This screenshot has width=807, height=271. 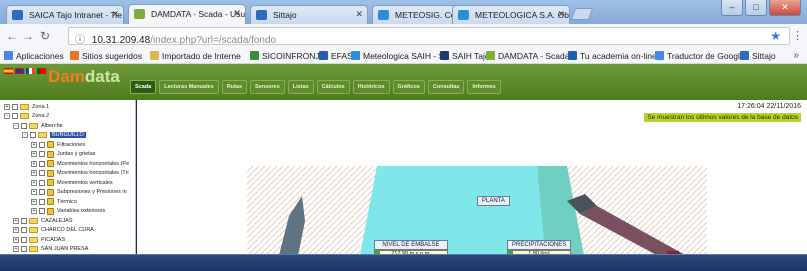 I want to click on minimize-icon: –, so click(x=732, y=8).